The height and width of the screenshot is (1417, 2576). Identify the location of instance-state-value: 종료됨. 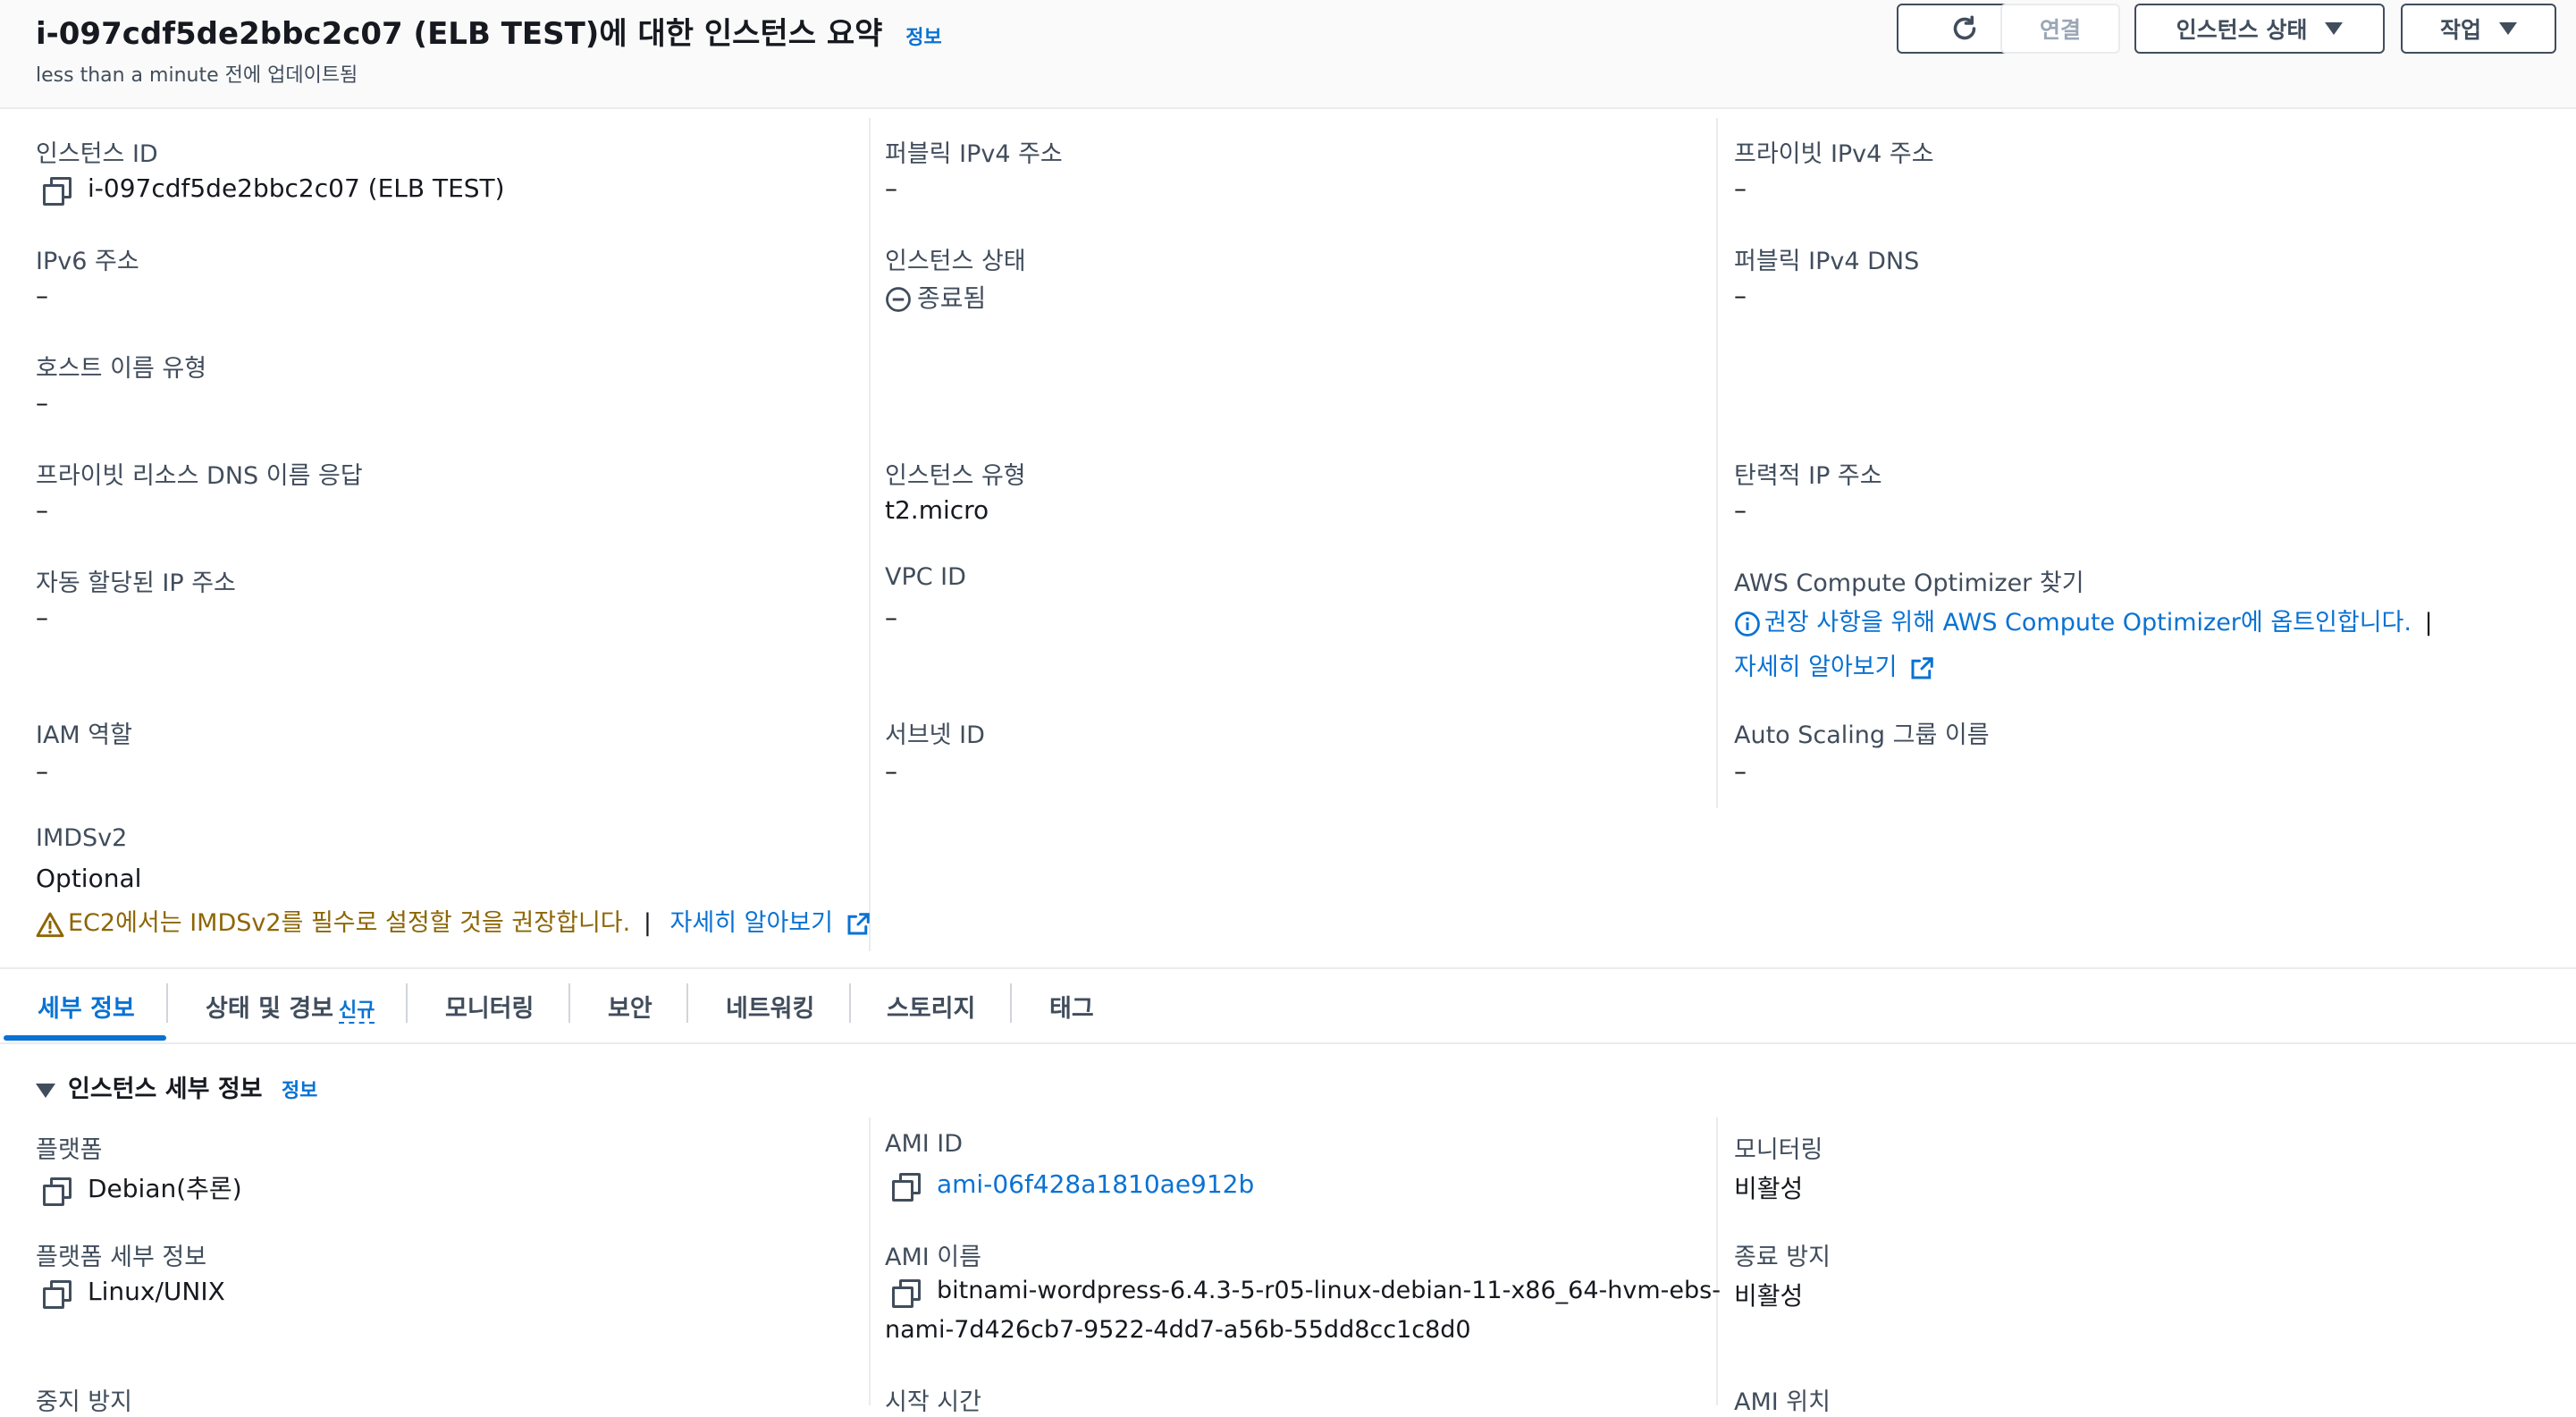
(936, 297).